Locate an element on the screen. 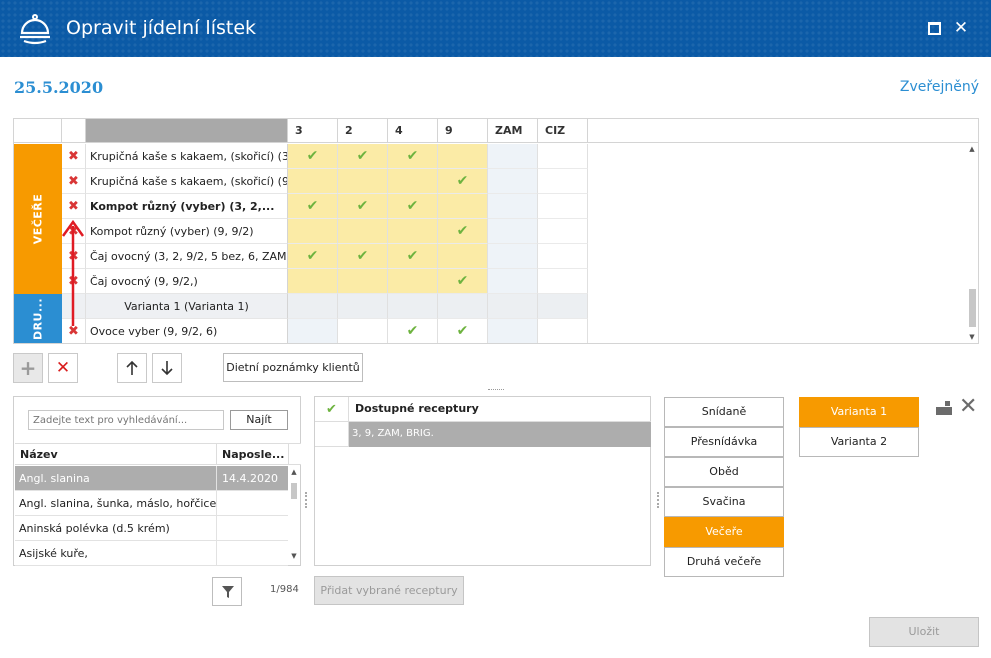  meal-button: Oběd is located at coordinates (724, 472).